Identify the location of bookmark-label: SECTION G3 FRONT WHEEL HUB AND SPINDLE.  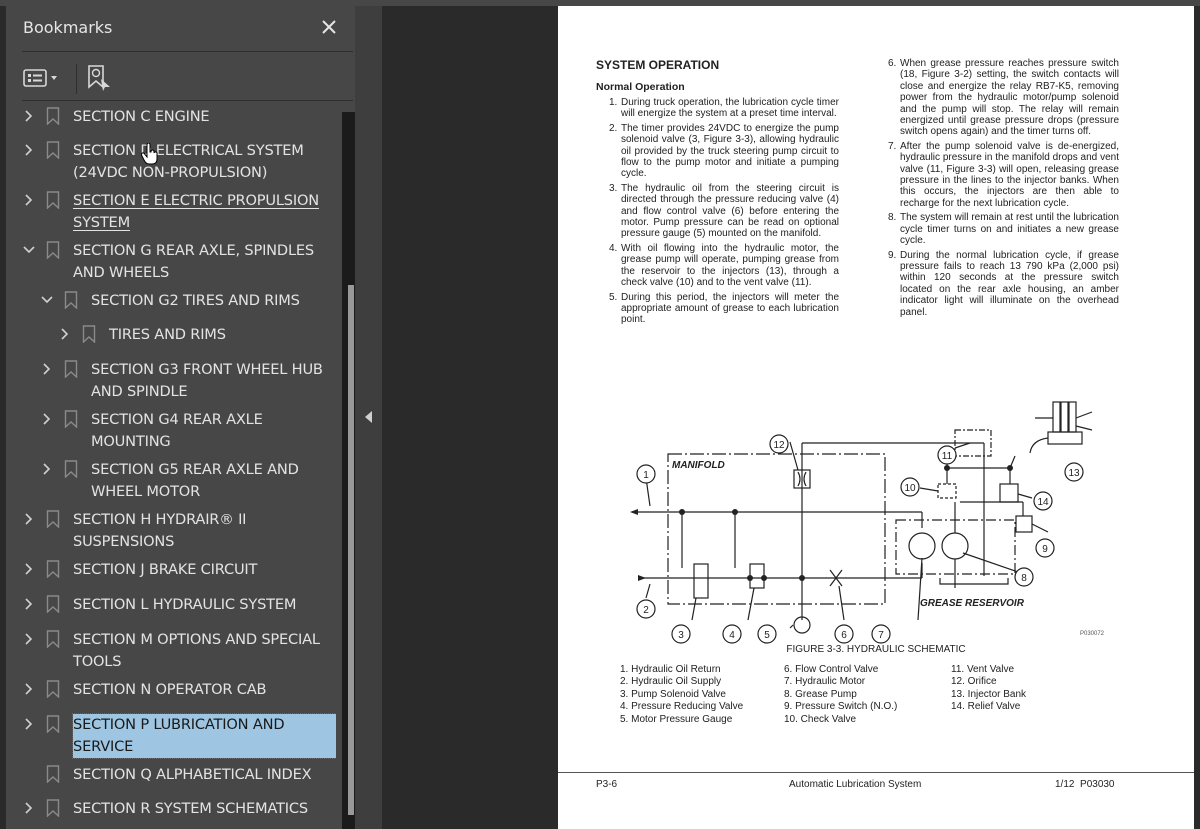
(207, 380).